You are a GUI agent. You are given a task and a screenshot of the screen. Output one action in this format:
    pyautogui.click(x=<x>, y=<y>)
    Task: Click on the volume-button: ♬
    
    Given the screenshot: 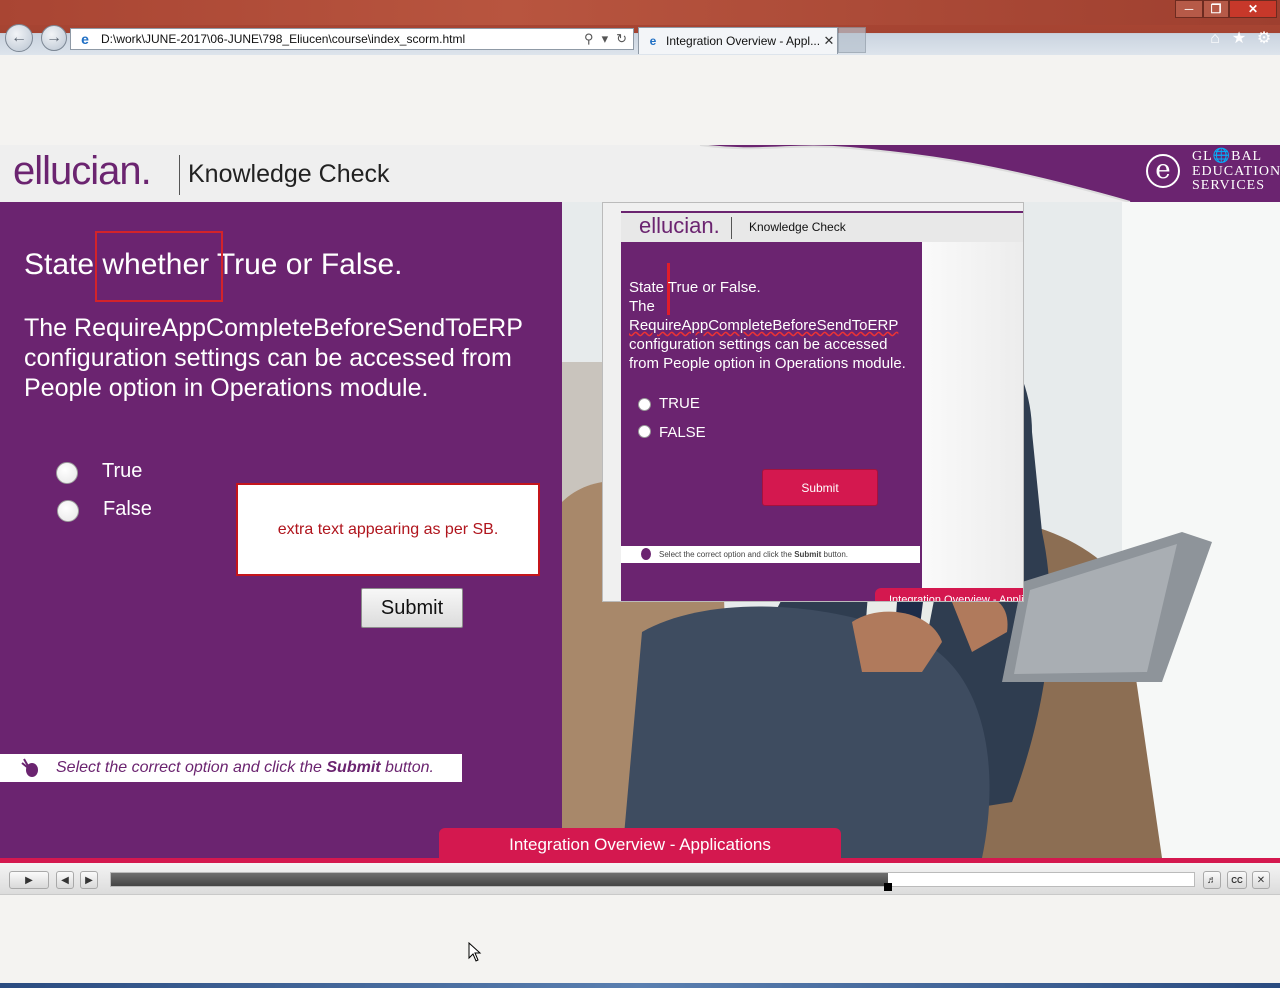 What is the action you would take?
    pyautogui.click(x=1212, y=880)
    